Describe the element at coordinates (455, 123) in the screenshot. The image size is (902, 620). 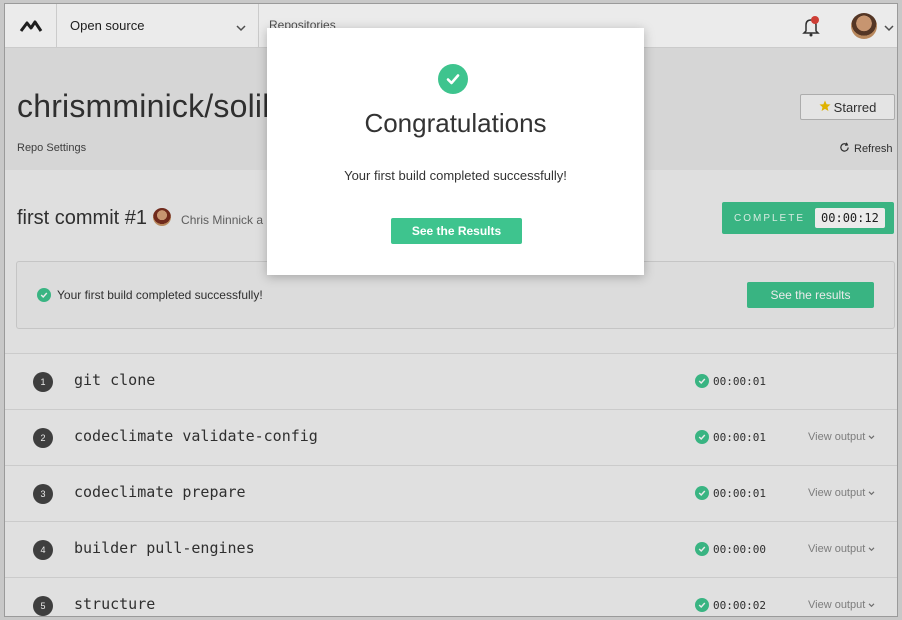
I see `modal-heading: Congratulations` at that location.